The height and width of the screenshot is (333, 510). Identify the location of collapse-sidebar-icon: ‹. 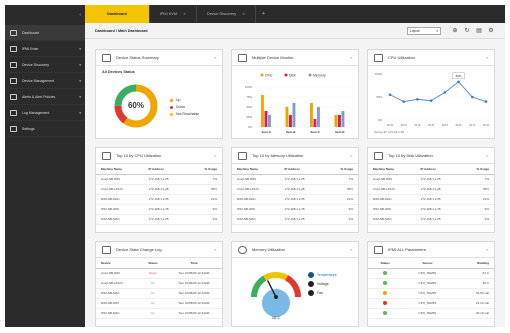
(80, 15).